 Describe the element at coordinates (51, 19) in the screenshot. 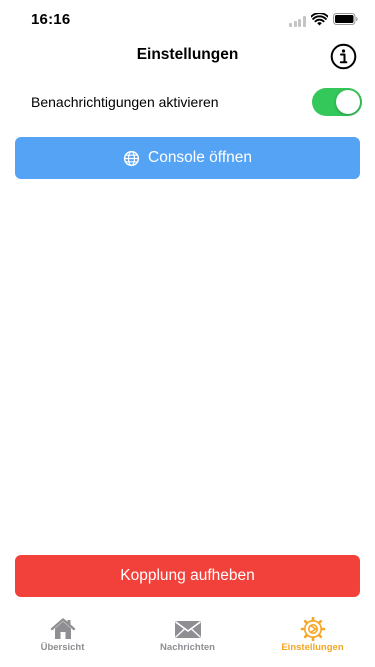

I see `status-time: 16:16` at that location.